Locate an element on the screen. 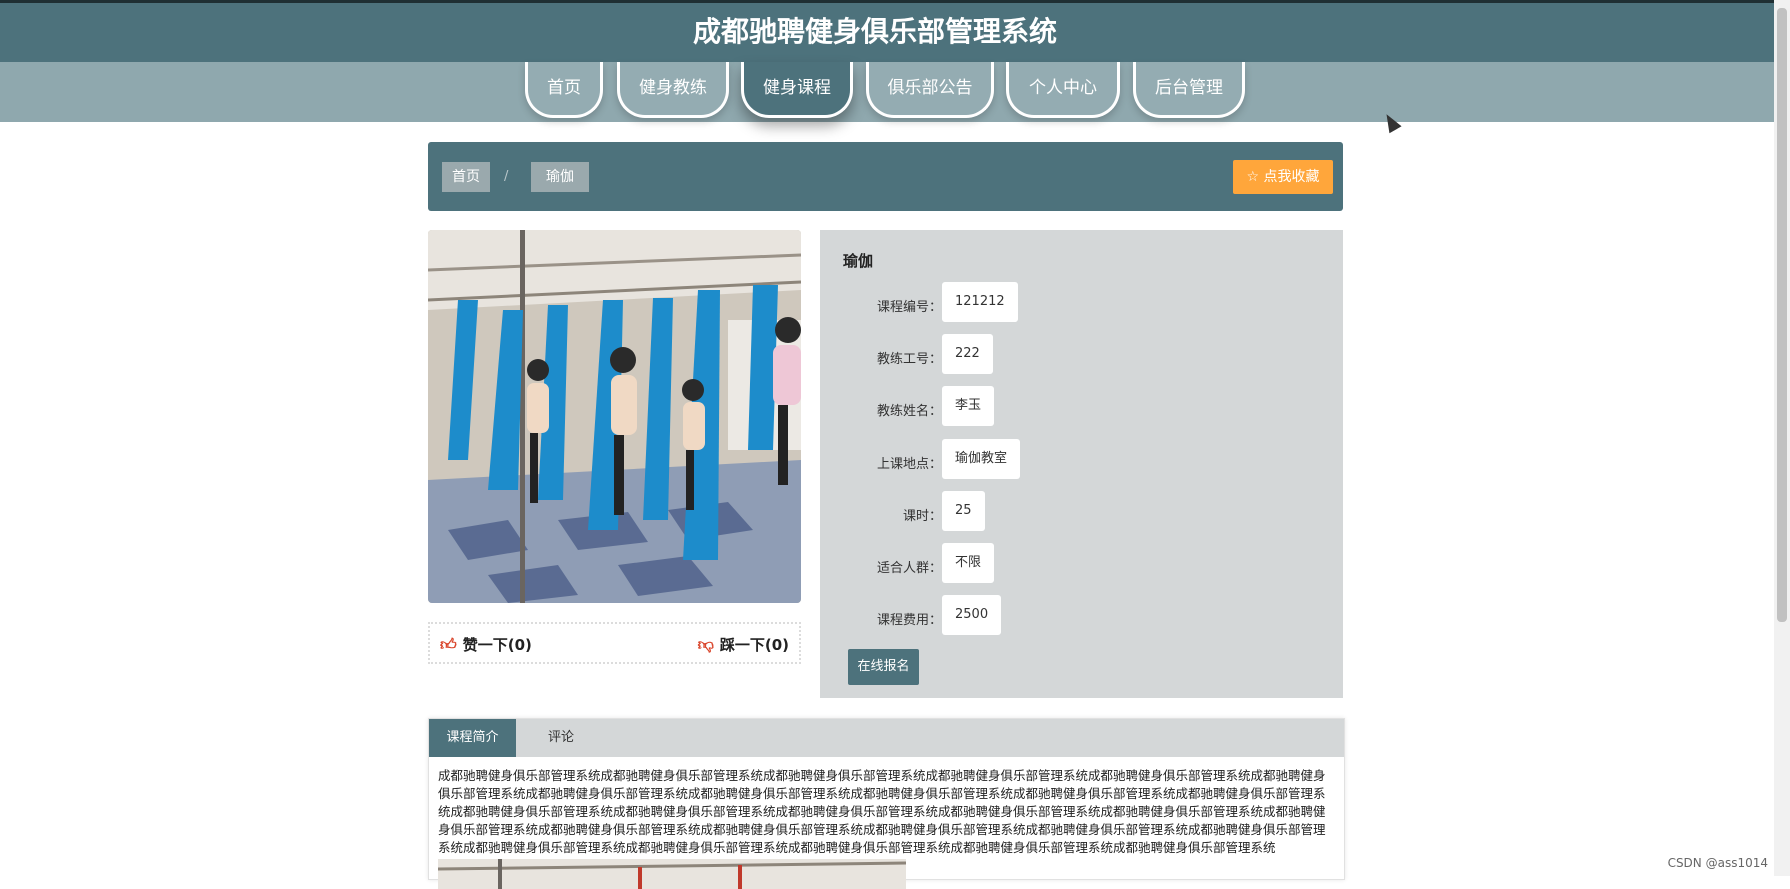  field-label-coach-name: 教练姓名： is located at coordinates (909, 411).